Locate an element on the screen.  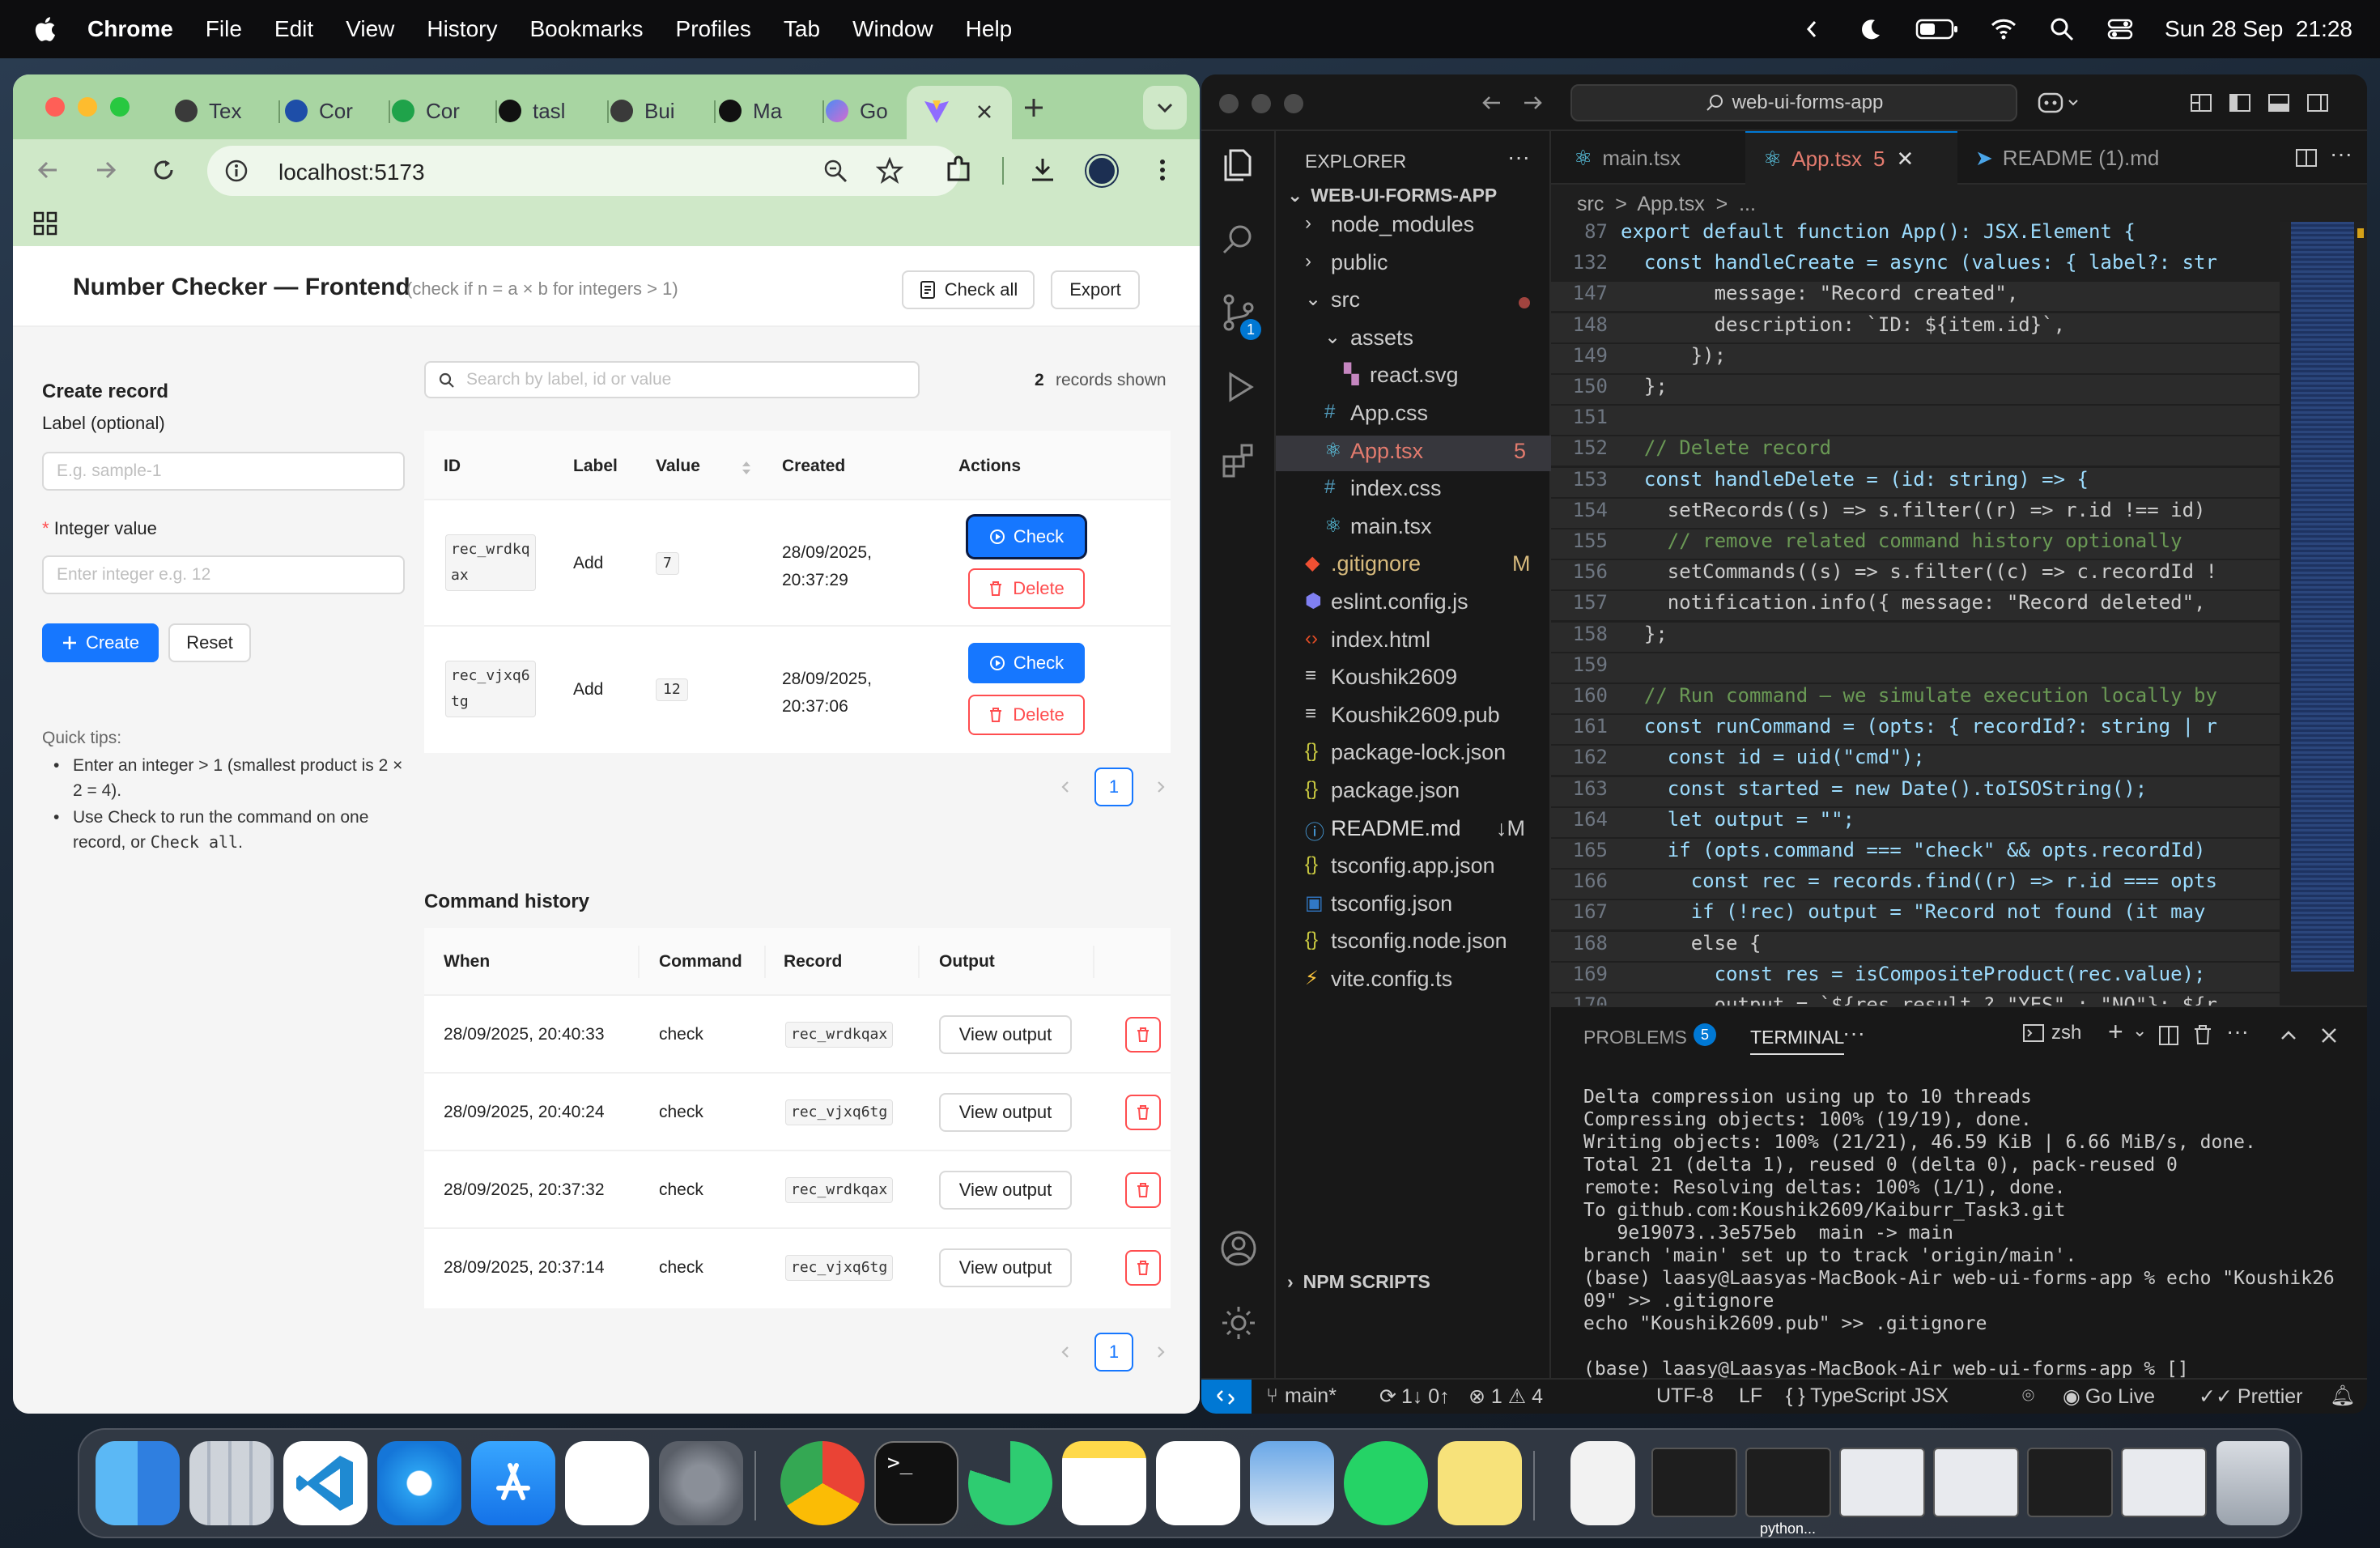
file-tree-item: ≡ Koushik2609 is located at coordinates (1414, 679).